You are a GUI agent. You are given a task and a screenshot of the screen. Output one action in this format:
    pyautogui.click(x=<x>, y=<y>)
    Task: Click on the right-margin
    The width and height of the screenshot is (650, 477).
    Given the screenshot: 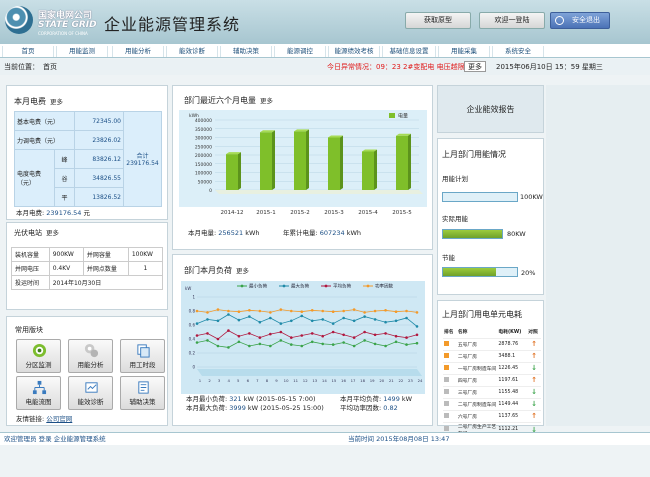 What is the action you would take?
    pyautogui.click(x=598, y=255)
    